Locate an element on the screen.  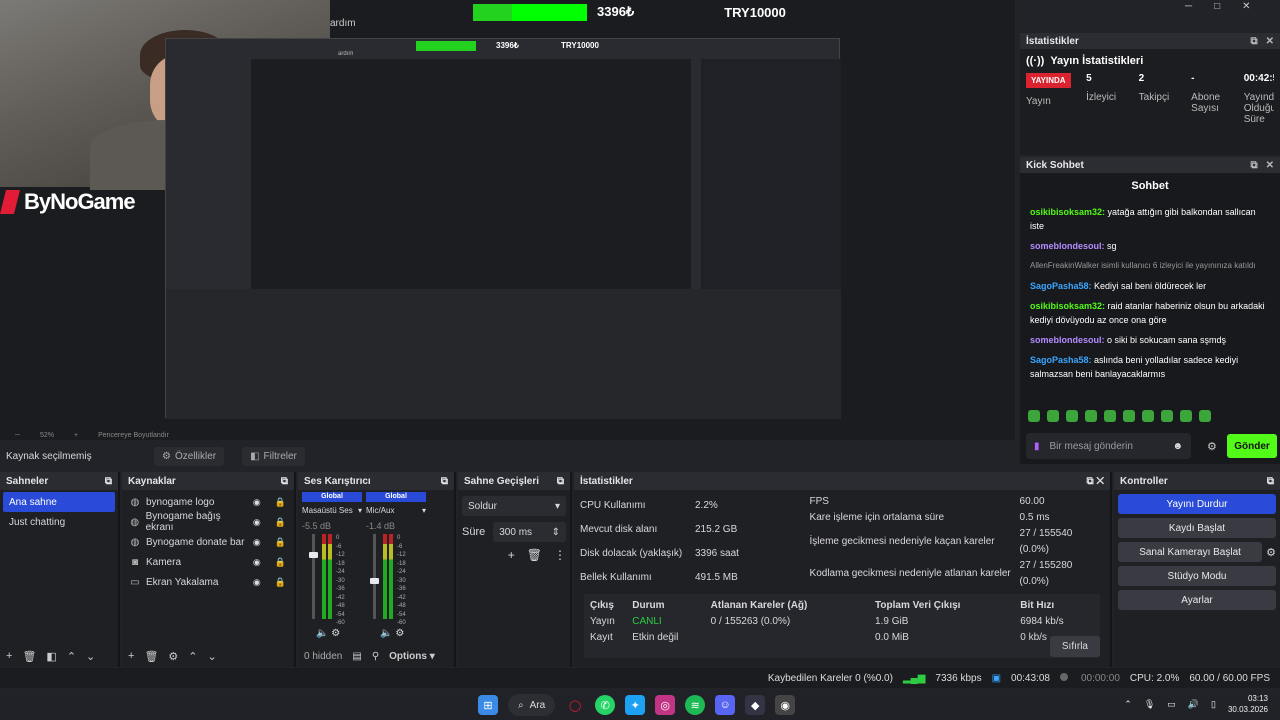
transition-select: Soldur ▾ is located at coordinates (514, 506).